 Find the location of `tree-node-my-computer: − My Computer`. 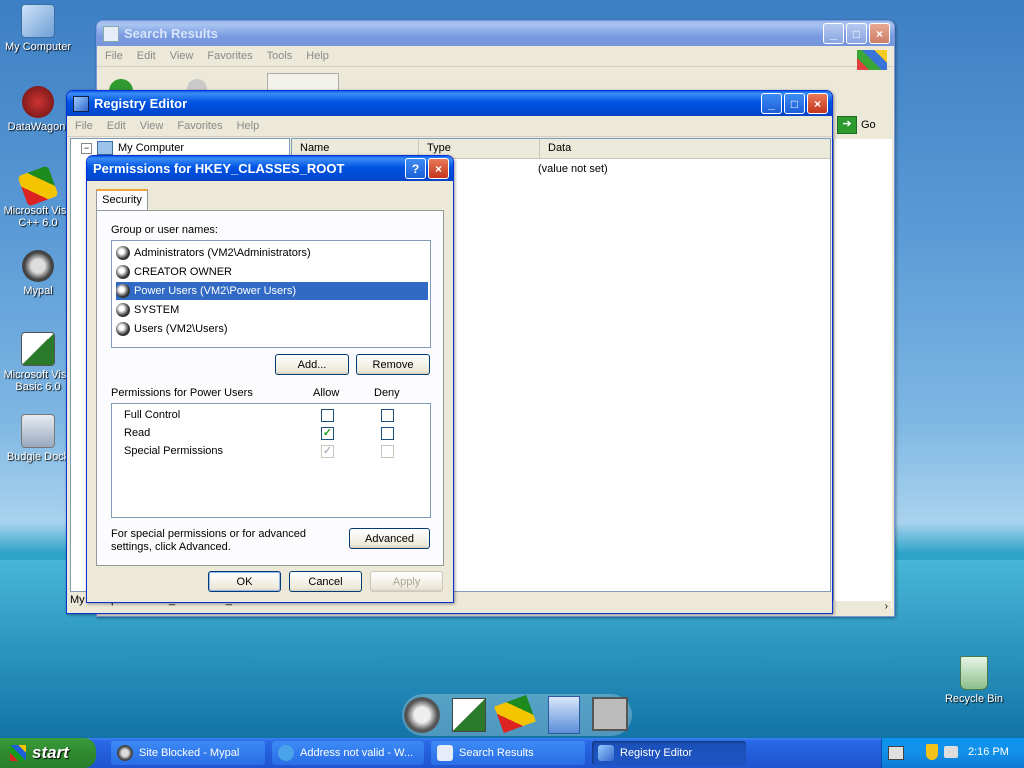

tree-node-my-computer: − My Computer is located at coordinates (132, 148).